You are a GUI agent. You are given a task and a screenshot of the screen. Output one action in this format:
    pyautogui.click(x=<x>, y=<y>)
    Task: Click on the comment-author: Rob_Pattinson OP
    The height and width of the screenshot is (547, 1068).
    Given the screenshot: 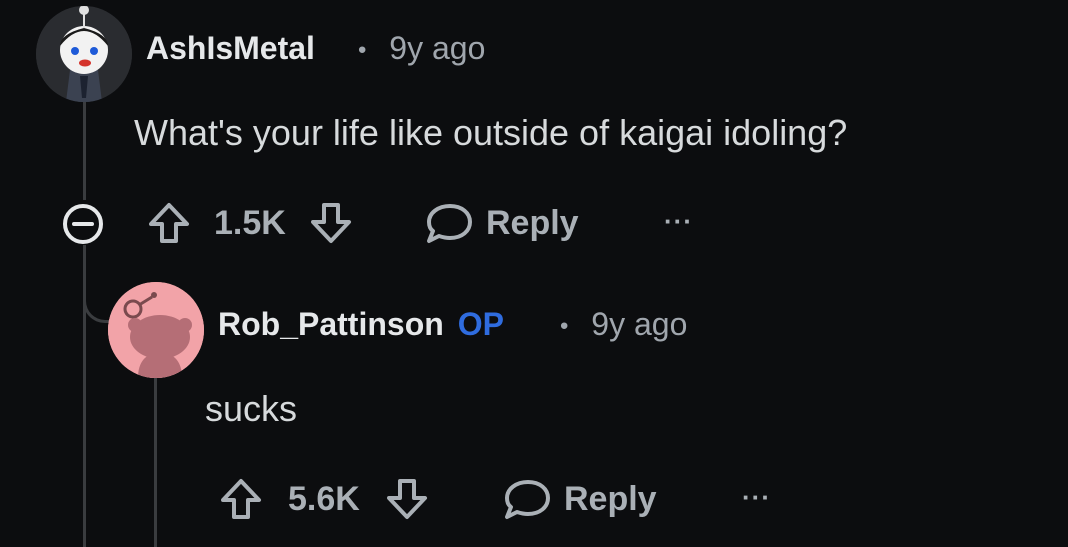 What is the action you would take?
    pyautogui.click(x=361, y=324)
    